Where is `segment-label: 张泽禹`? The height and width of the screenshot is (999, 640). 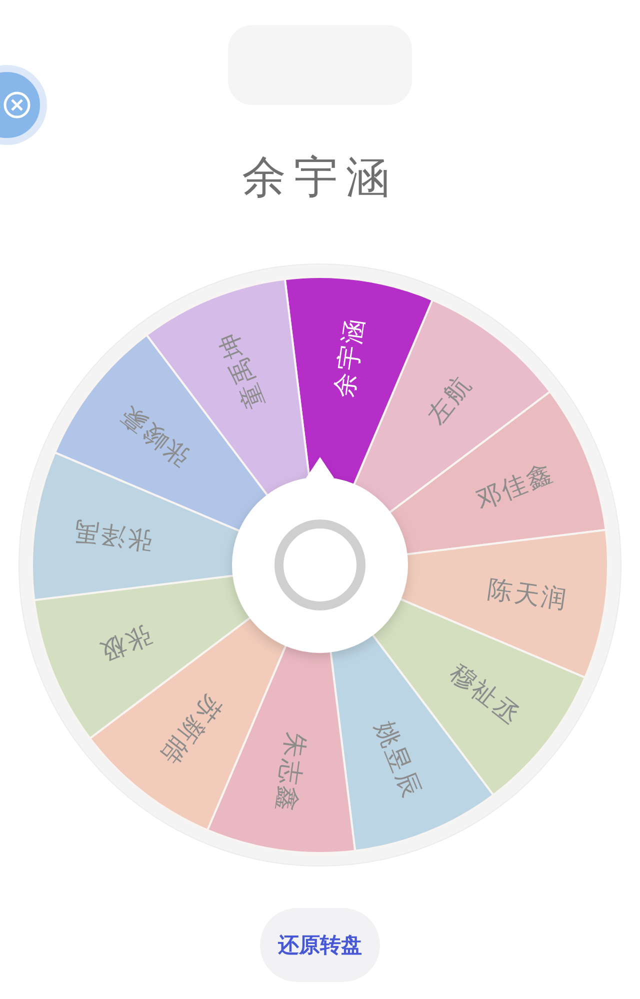
segment-label: 张泽禹 is located at coordinates (112, 536).